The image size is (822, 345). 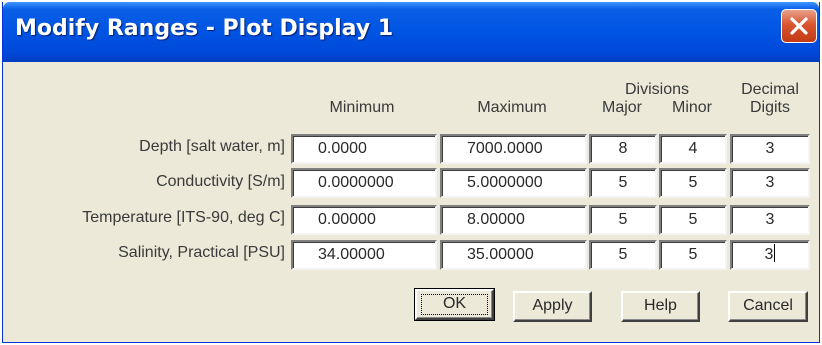 I want to click on salinity-decimal-field: 3, so click(x=770, y=255).